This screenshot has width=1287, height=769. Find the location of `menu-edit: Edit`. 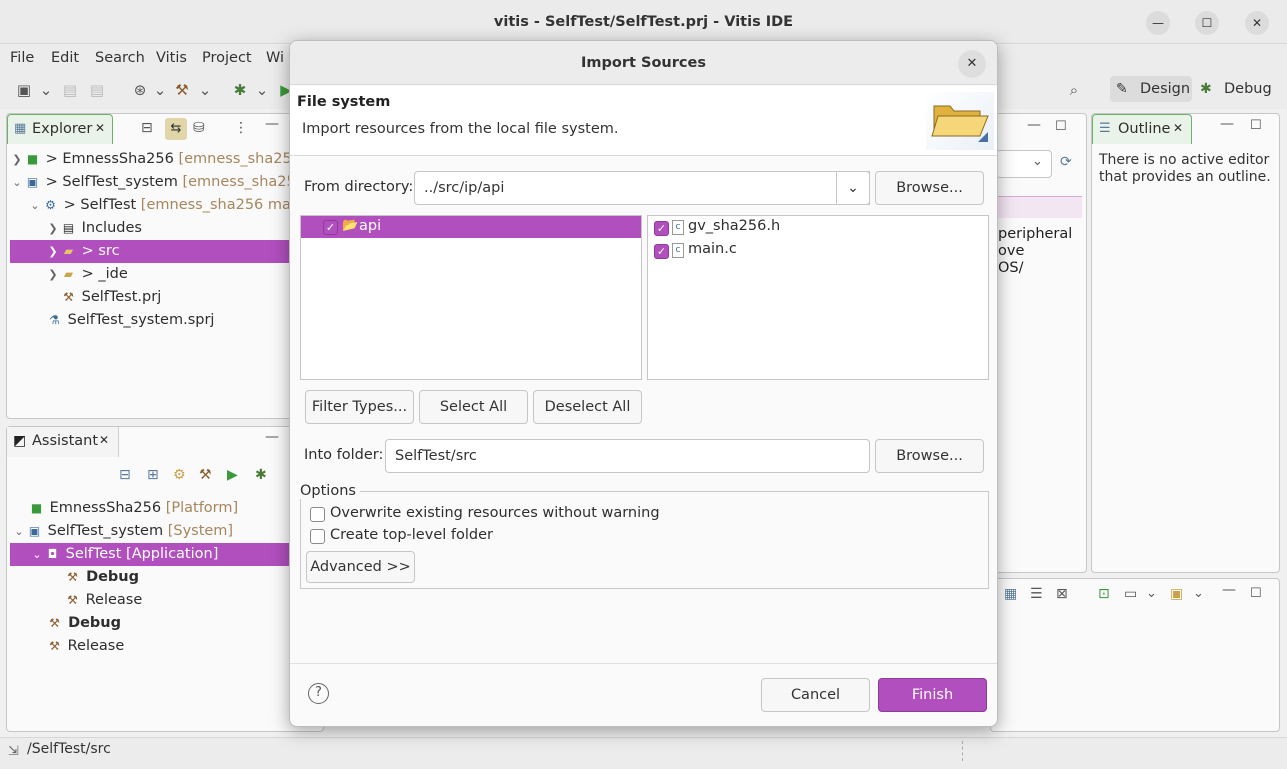

menu-edit: Edit is located at coordinates (65, 58).